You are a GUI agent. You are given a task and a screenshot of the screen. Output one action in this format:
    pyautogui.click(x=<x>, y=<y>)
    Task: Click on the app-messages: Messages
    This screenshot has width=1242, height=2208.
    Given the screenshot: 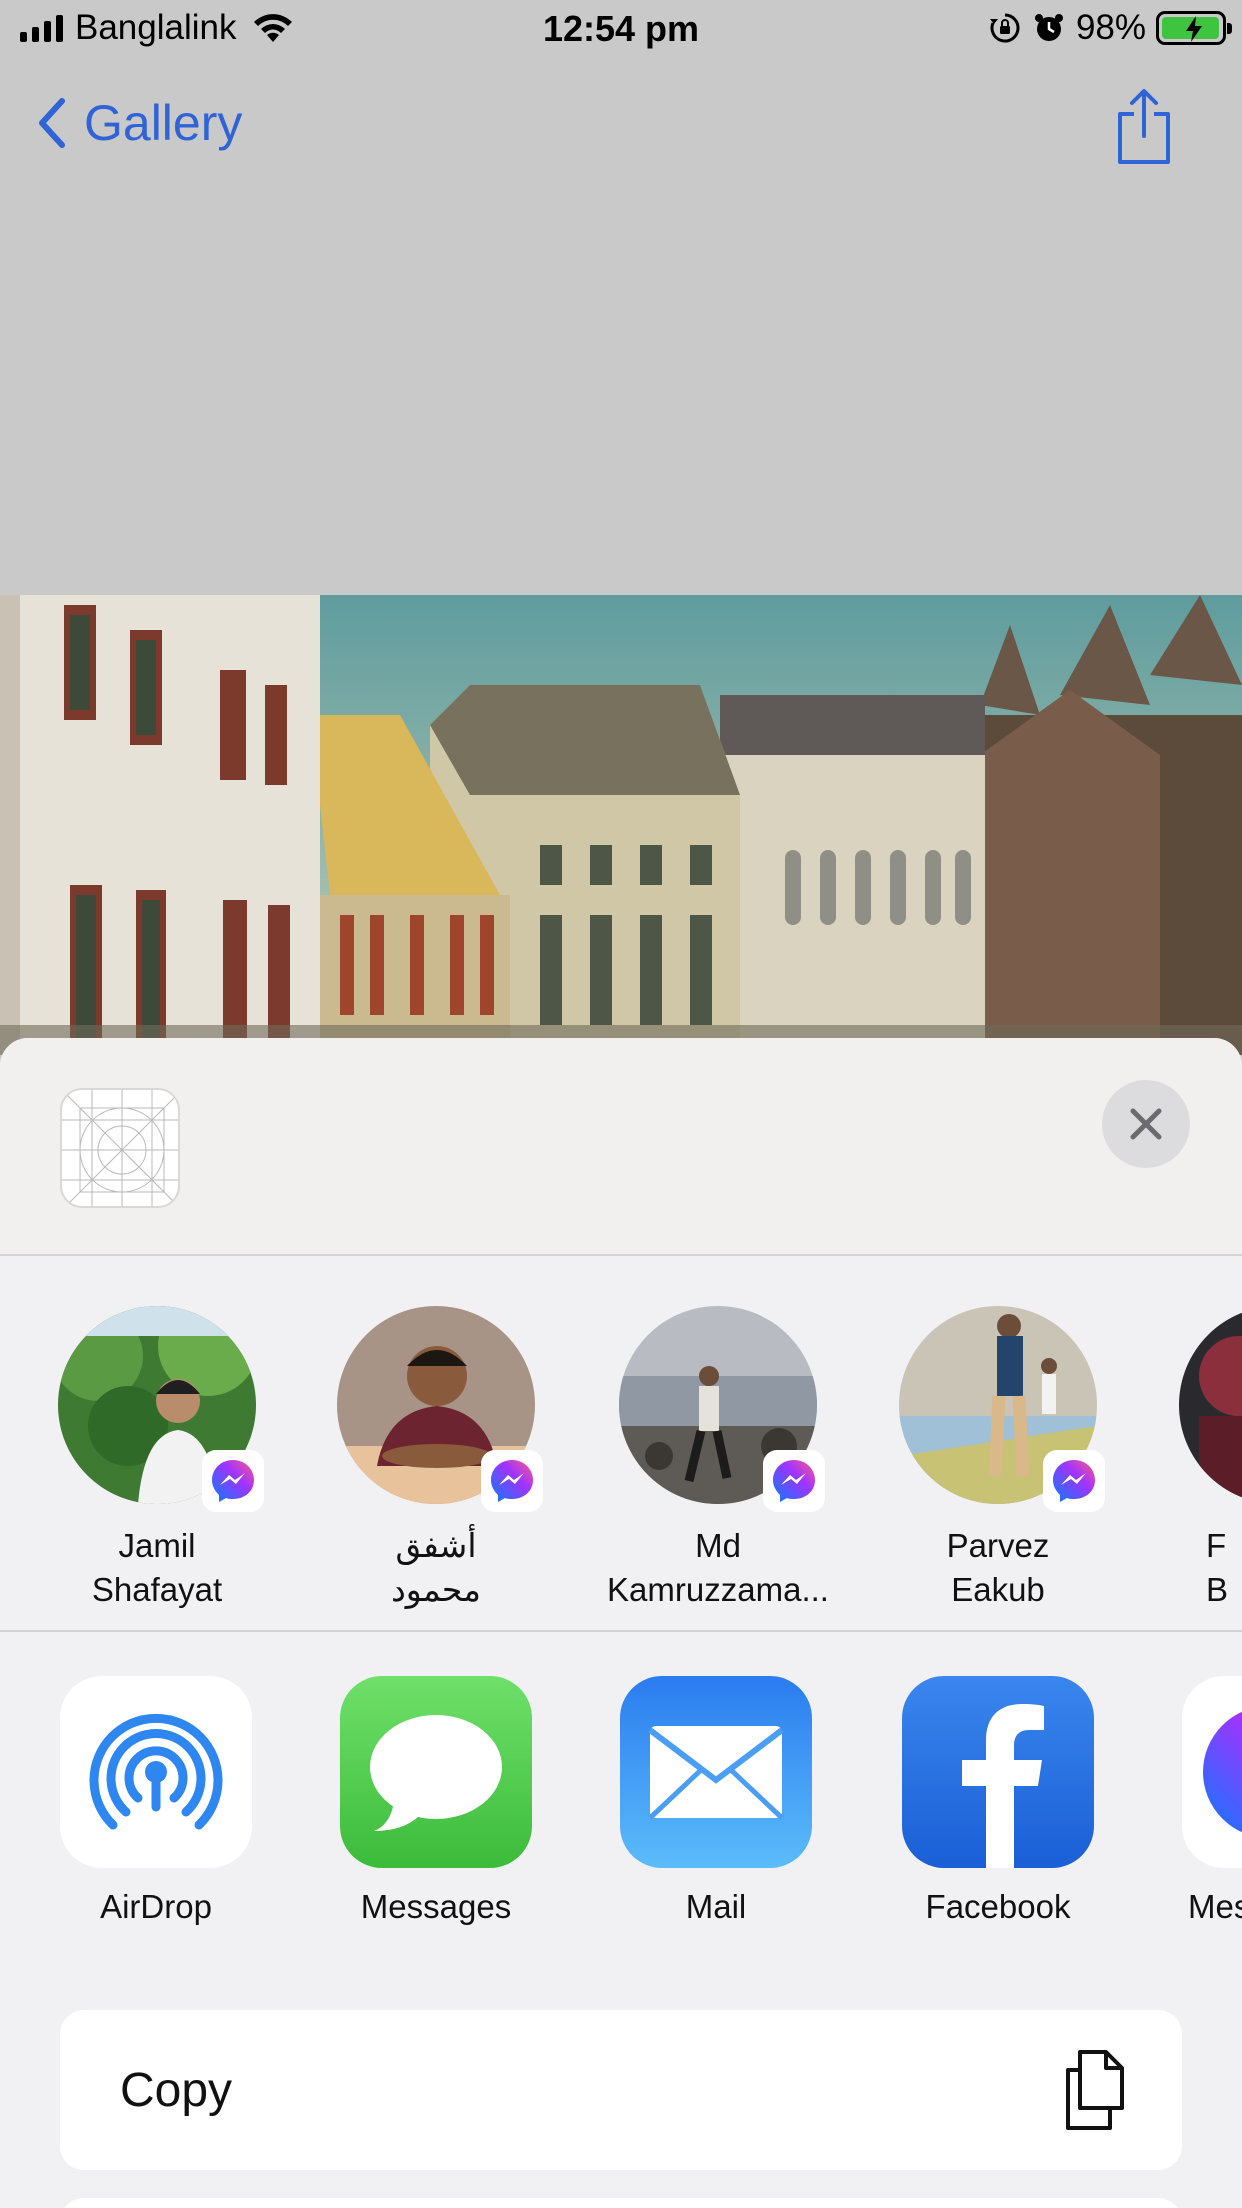 What is the action you would take?
    pyautogui.click(x=436, y=1801)
    